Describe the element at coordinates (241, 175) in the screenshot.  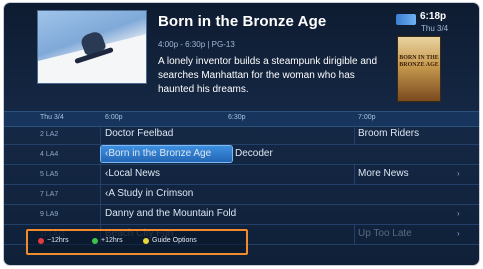
I see `guide-row: 5 LA5 ‹Local News More News ›` at that location.